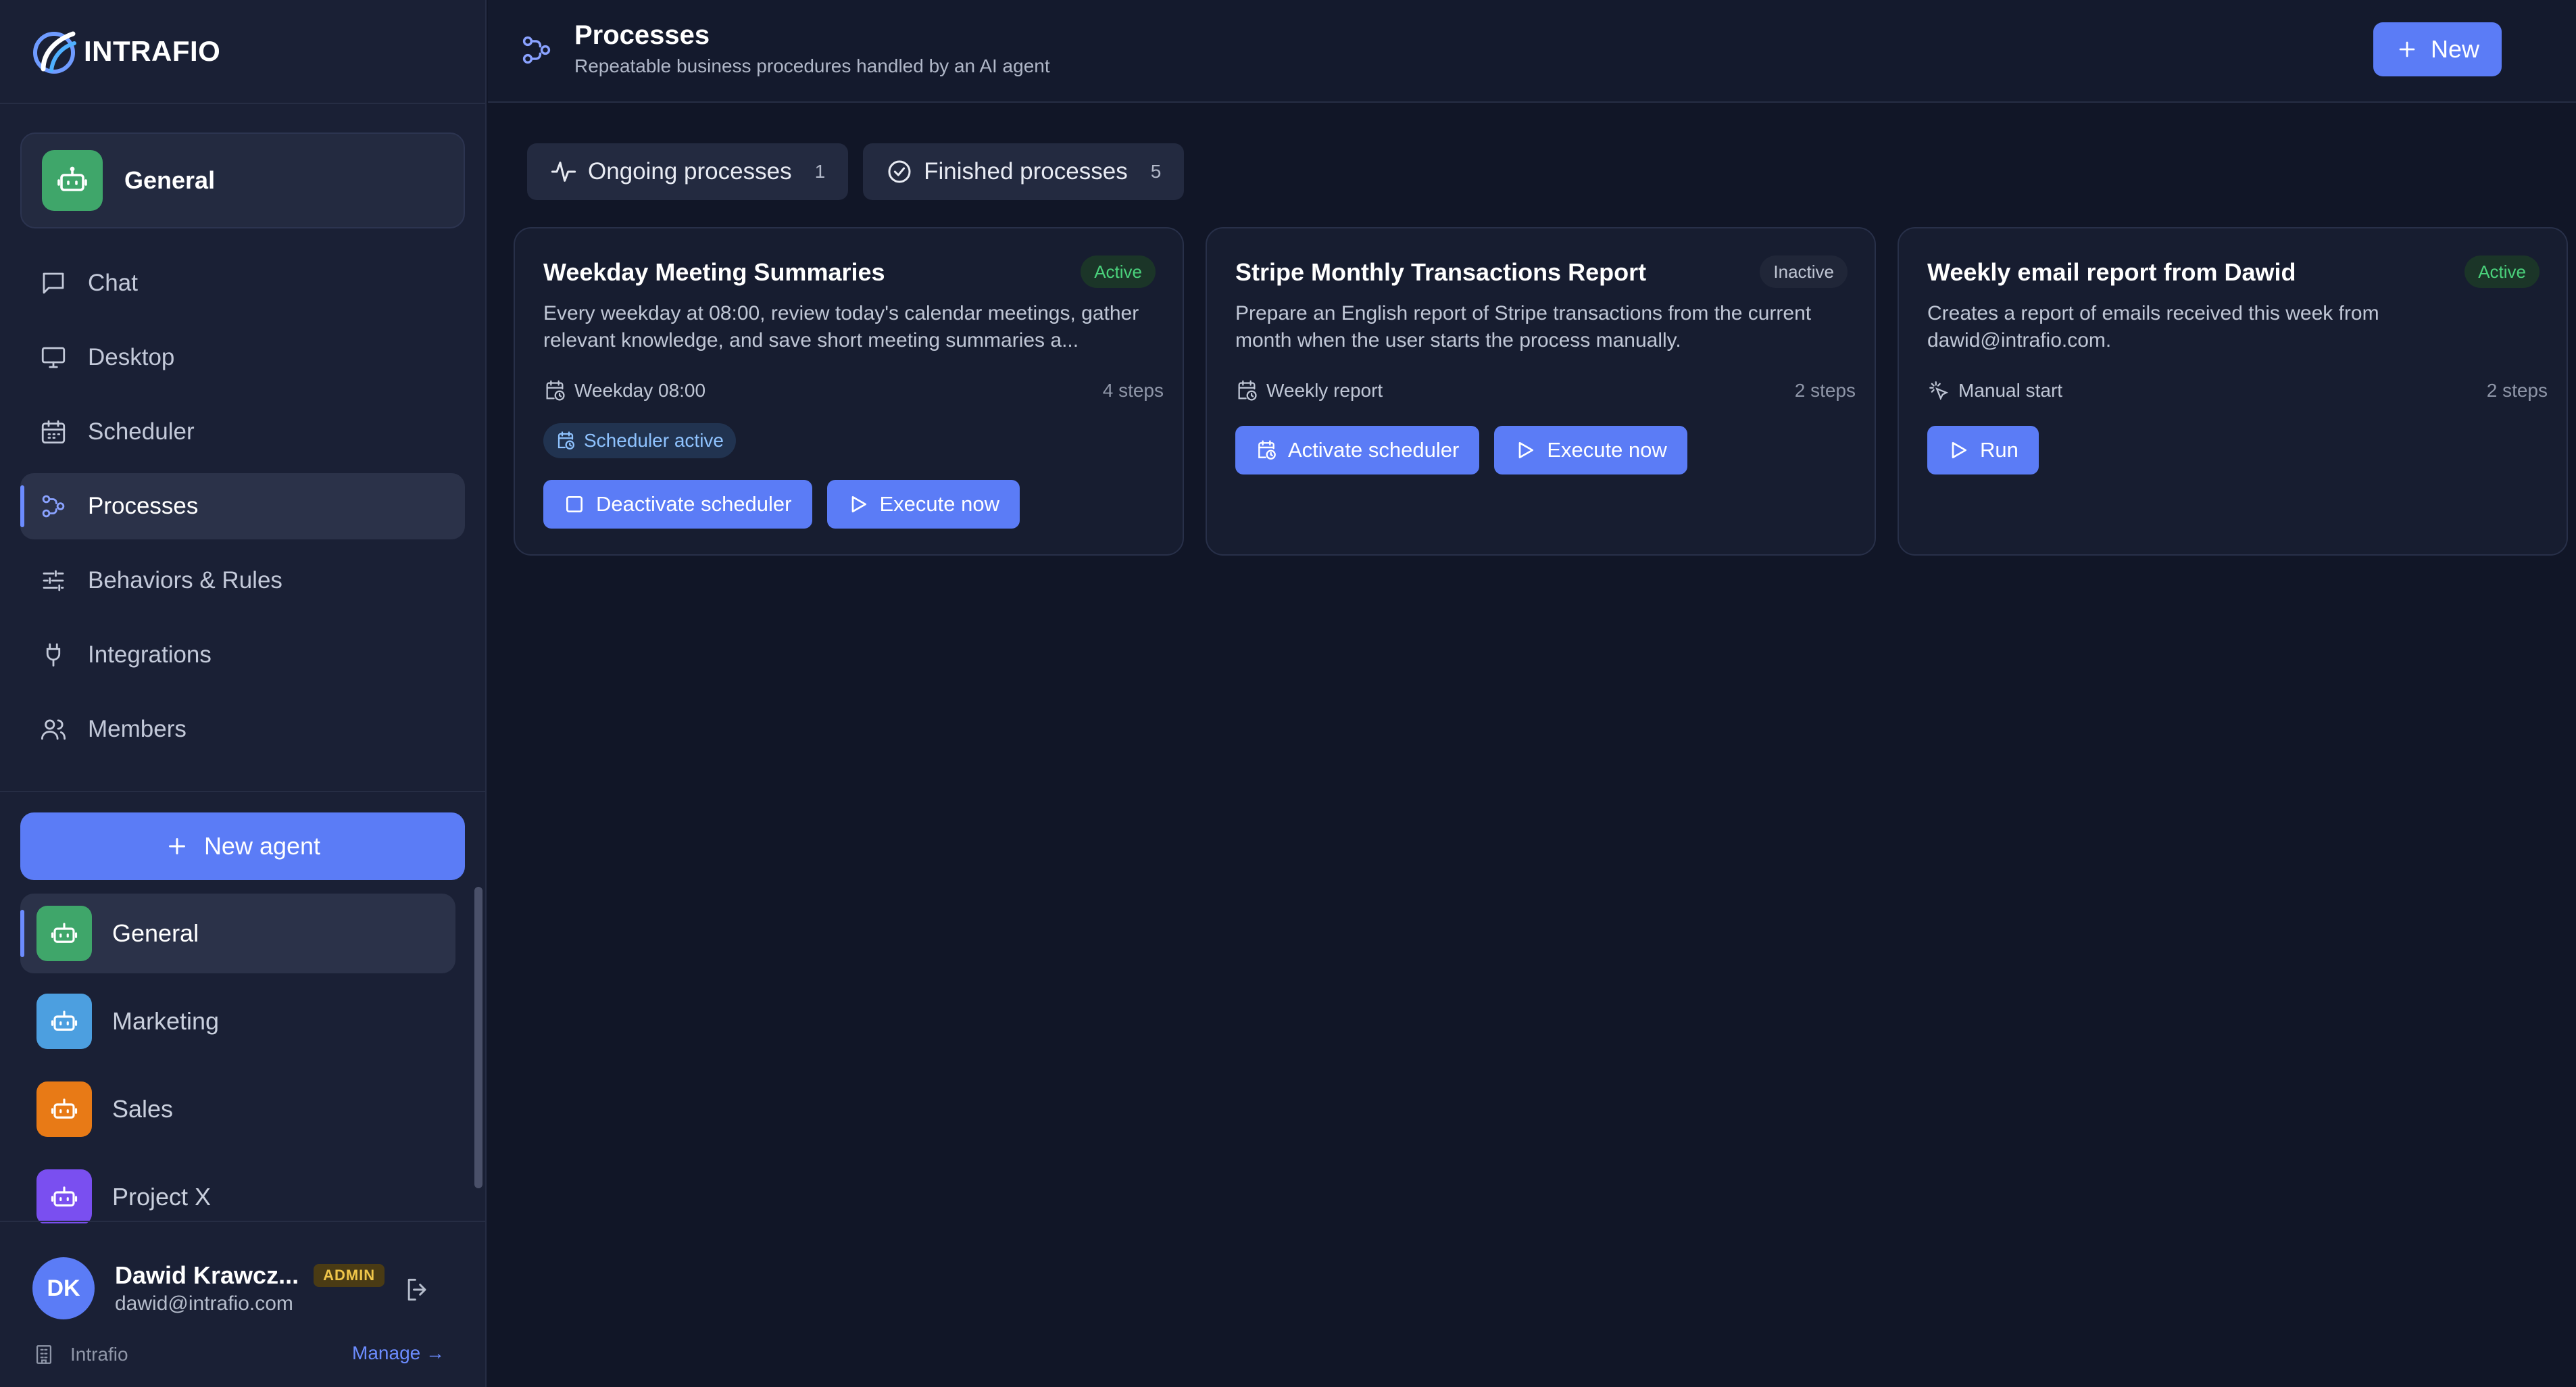 The image size is (2576, 1387). What do you see at coordinates (204, 1303) in the screenshot?
I see `user-email: dawid@intrafio.com` at bounding box center [204, 1303].